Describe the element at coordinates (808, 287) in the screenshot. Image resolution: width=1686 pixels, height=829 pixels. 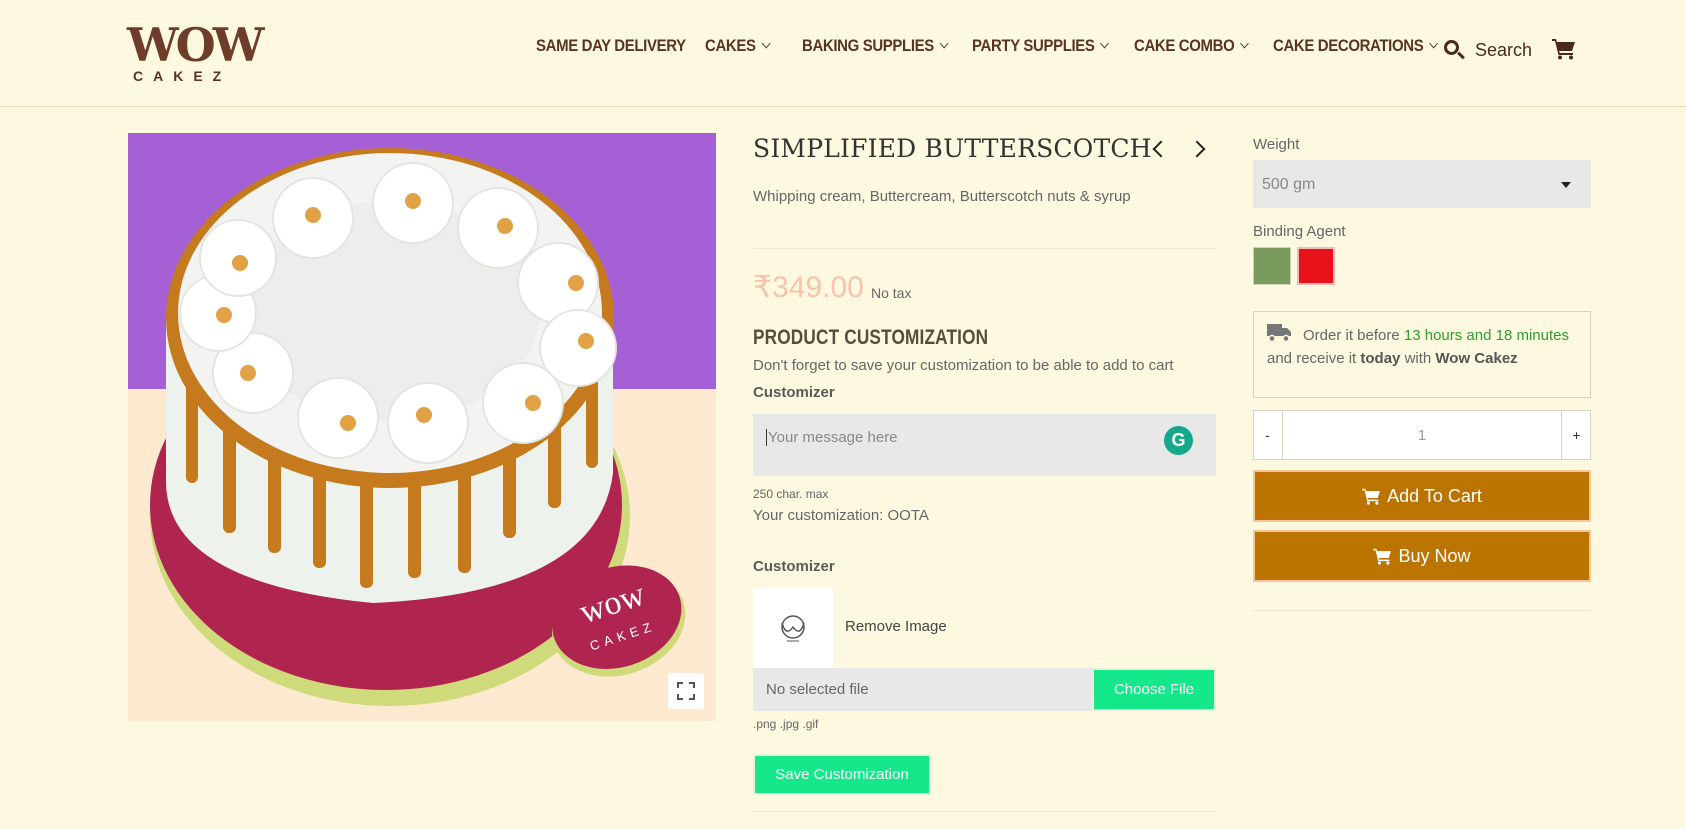
I see `product-price: ₹349.00` at that location.